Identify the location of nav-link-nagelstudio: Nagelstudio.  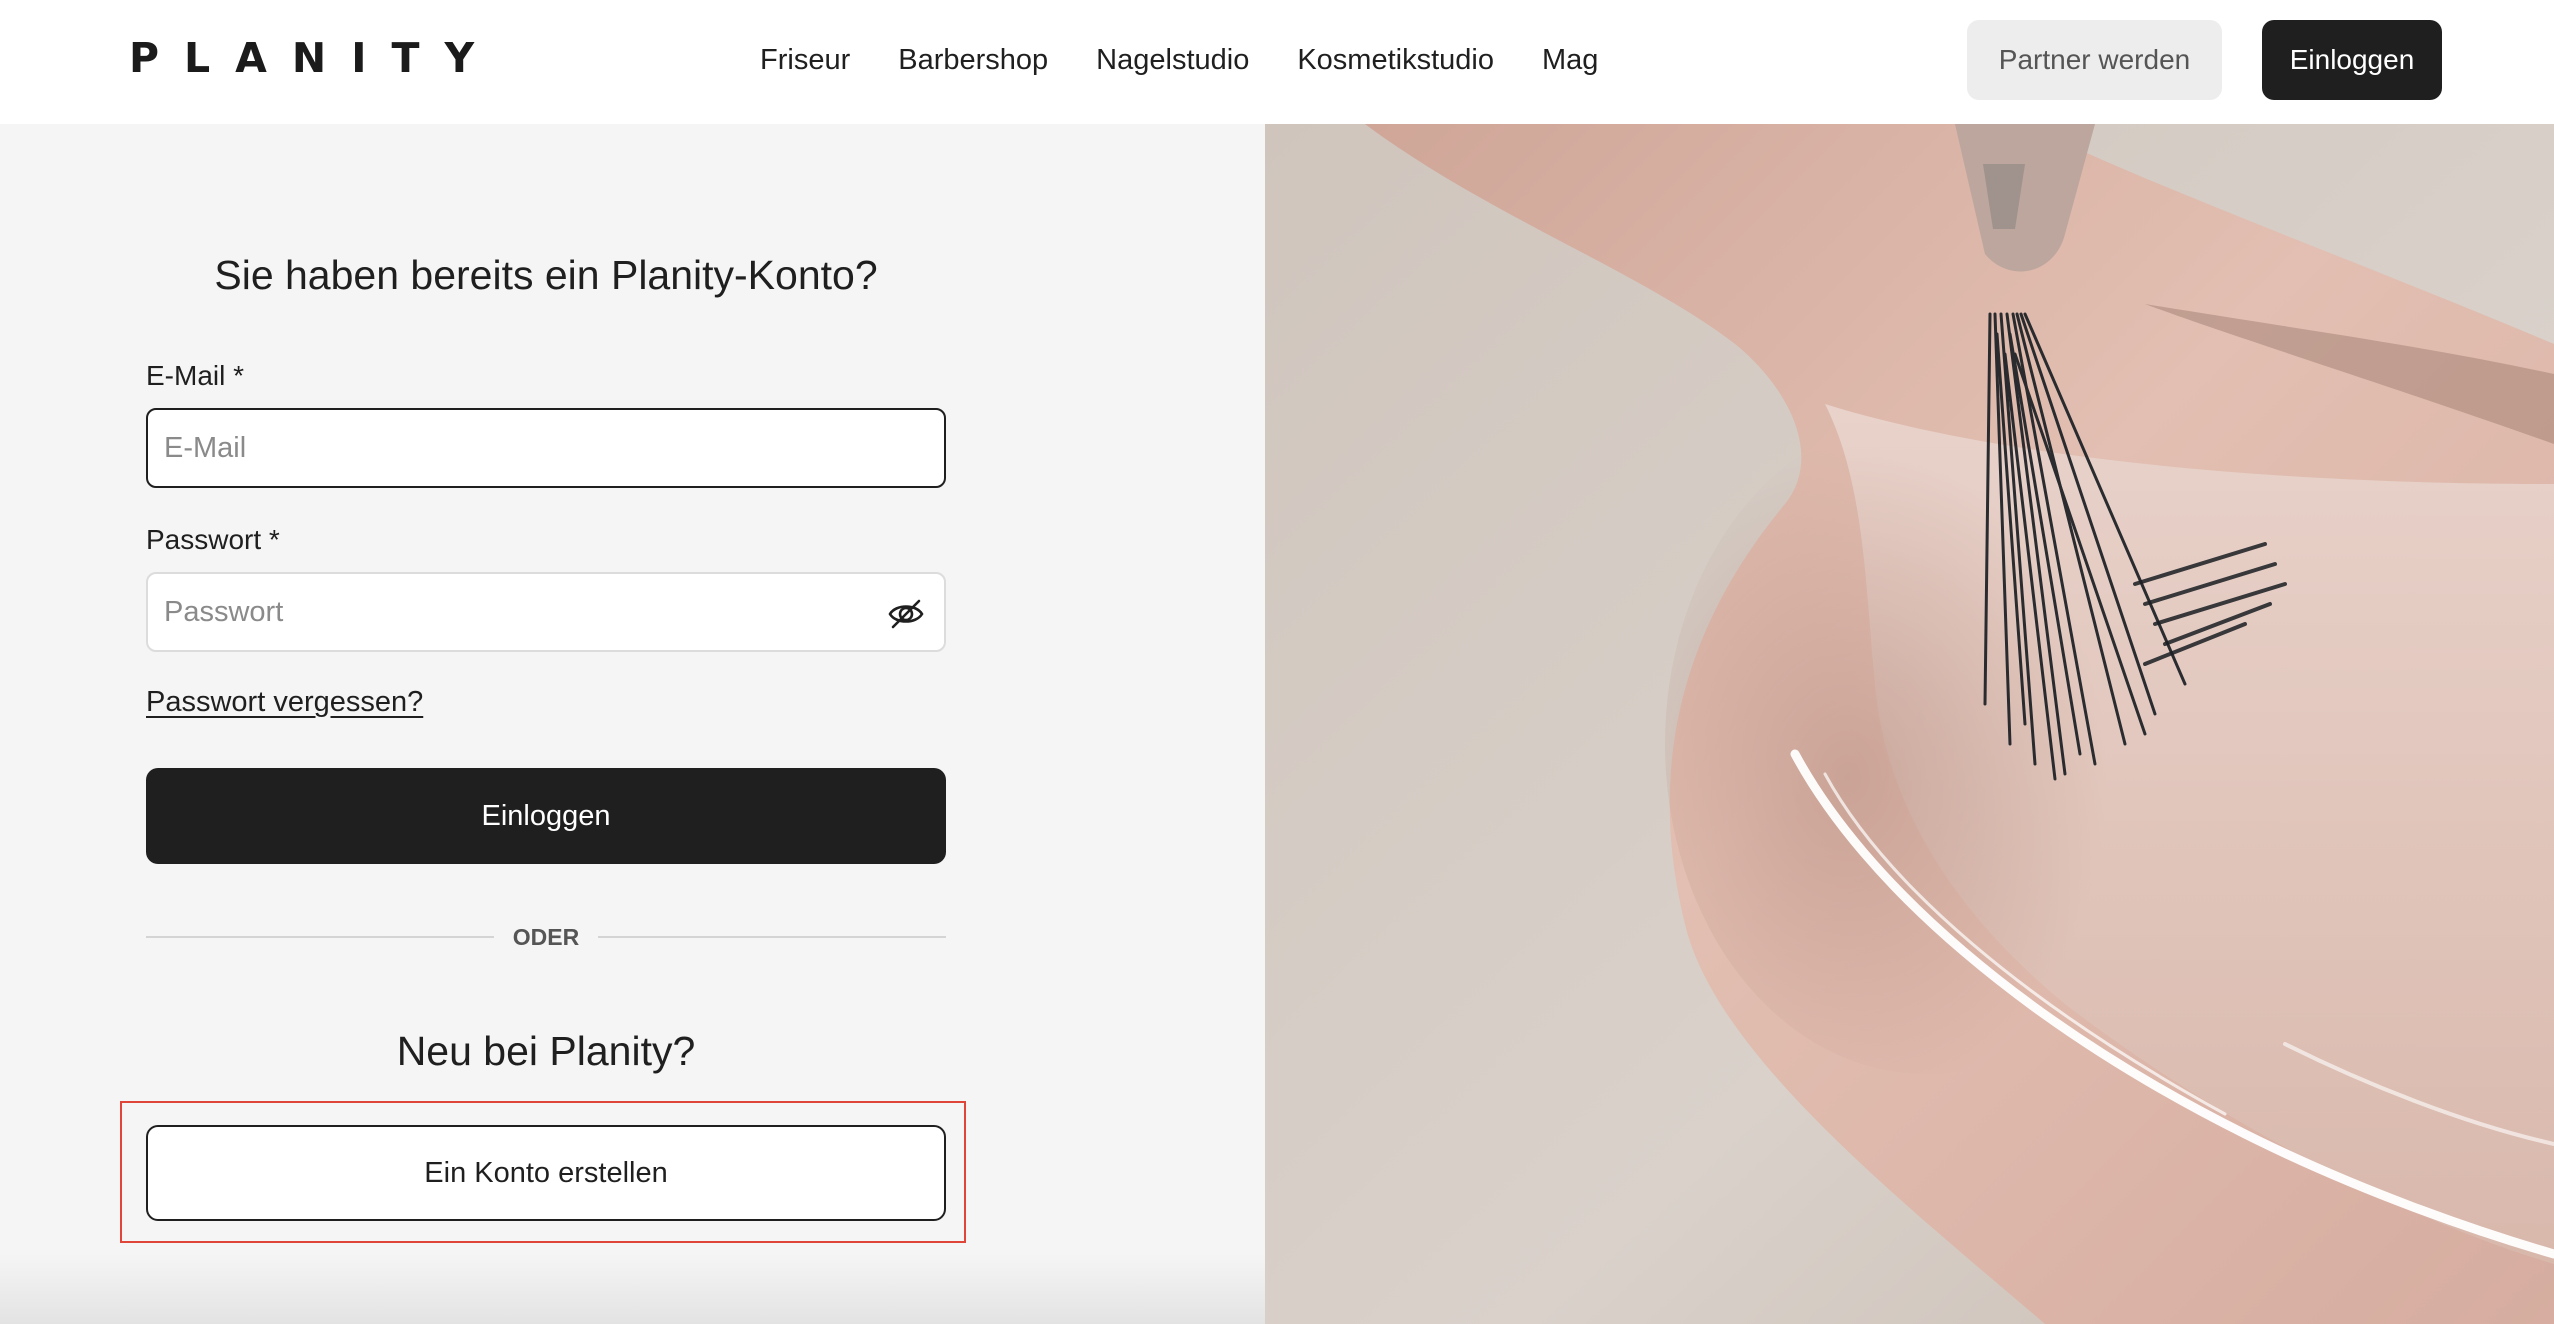
(1172, 60).